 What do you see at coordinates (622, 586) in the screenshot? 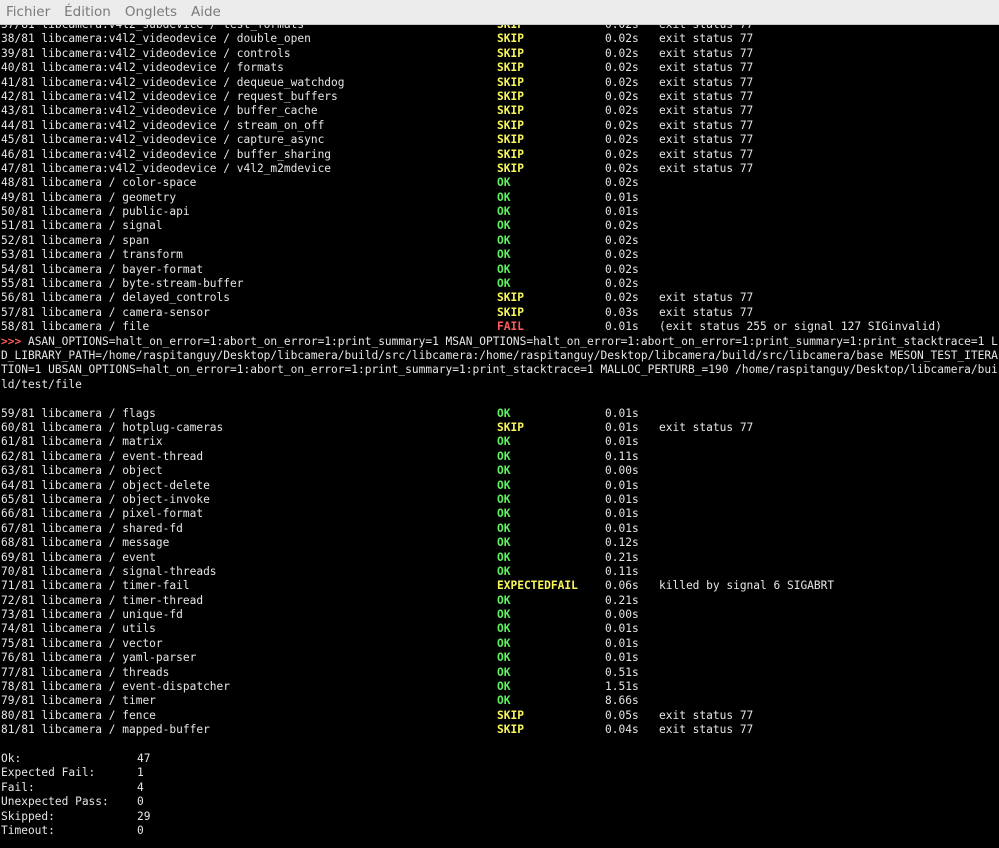
I see `test-duration: 0.06s` at bounding box center [622, 586].